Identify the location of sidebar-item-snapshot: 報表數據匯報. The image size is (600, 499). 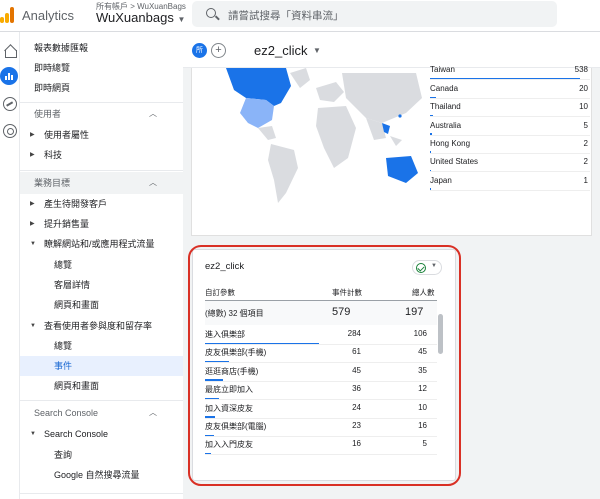
(101, 48).